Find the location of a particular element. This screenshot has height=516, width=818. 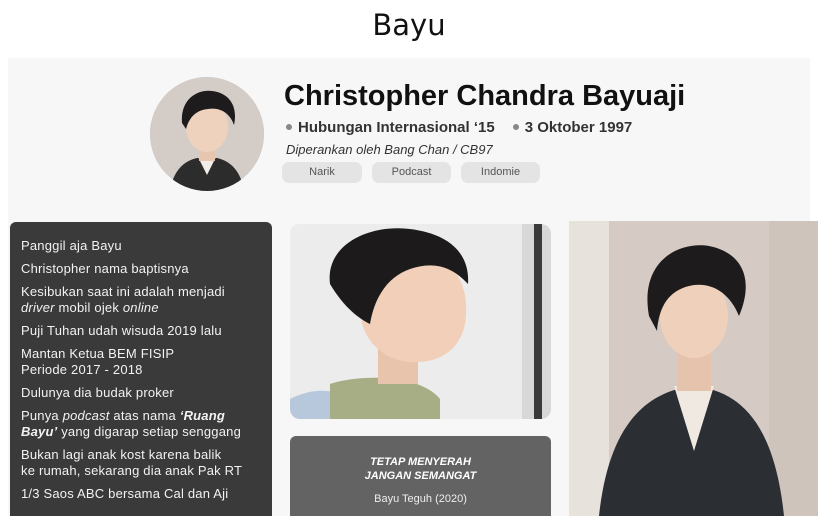

profile-name: Christopher Chandra Bayuaji is located at coordinates (485, 96).